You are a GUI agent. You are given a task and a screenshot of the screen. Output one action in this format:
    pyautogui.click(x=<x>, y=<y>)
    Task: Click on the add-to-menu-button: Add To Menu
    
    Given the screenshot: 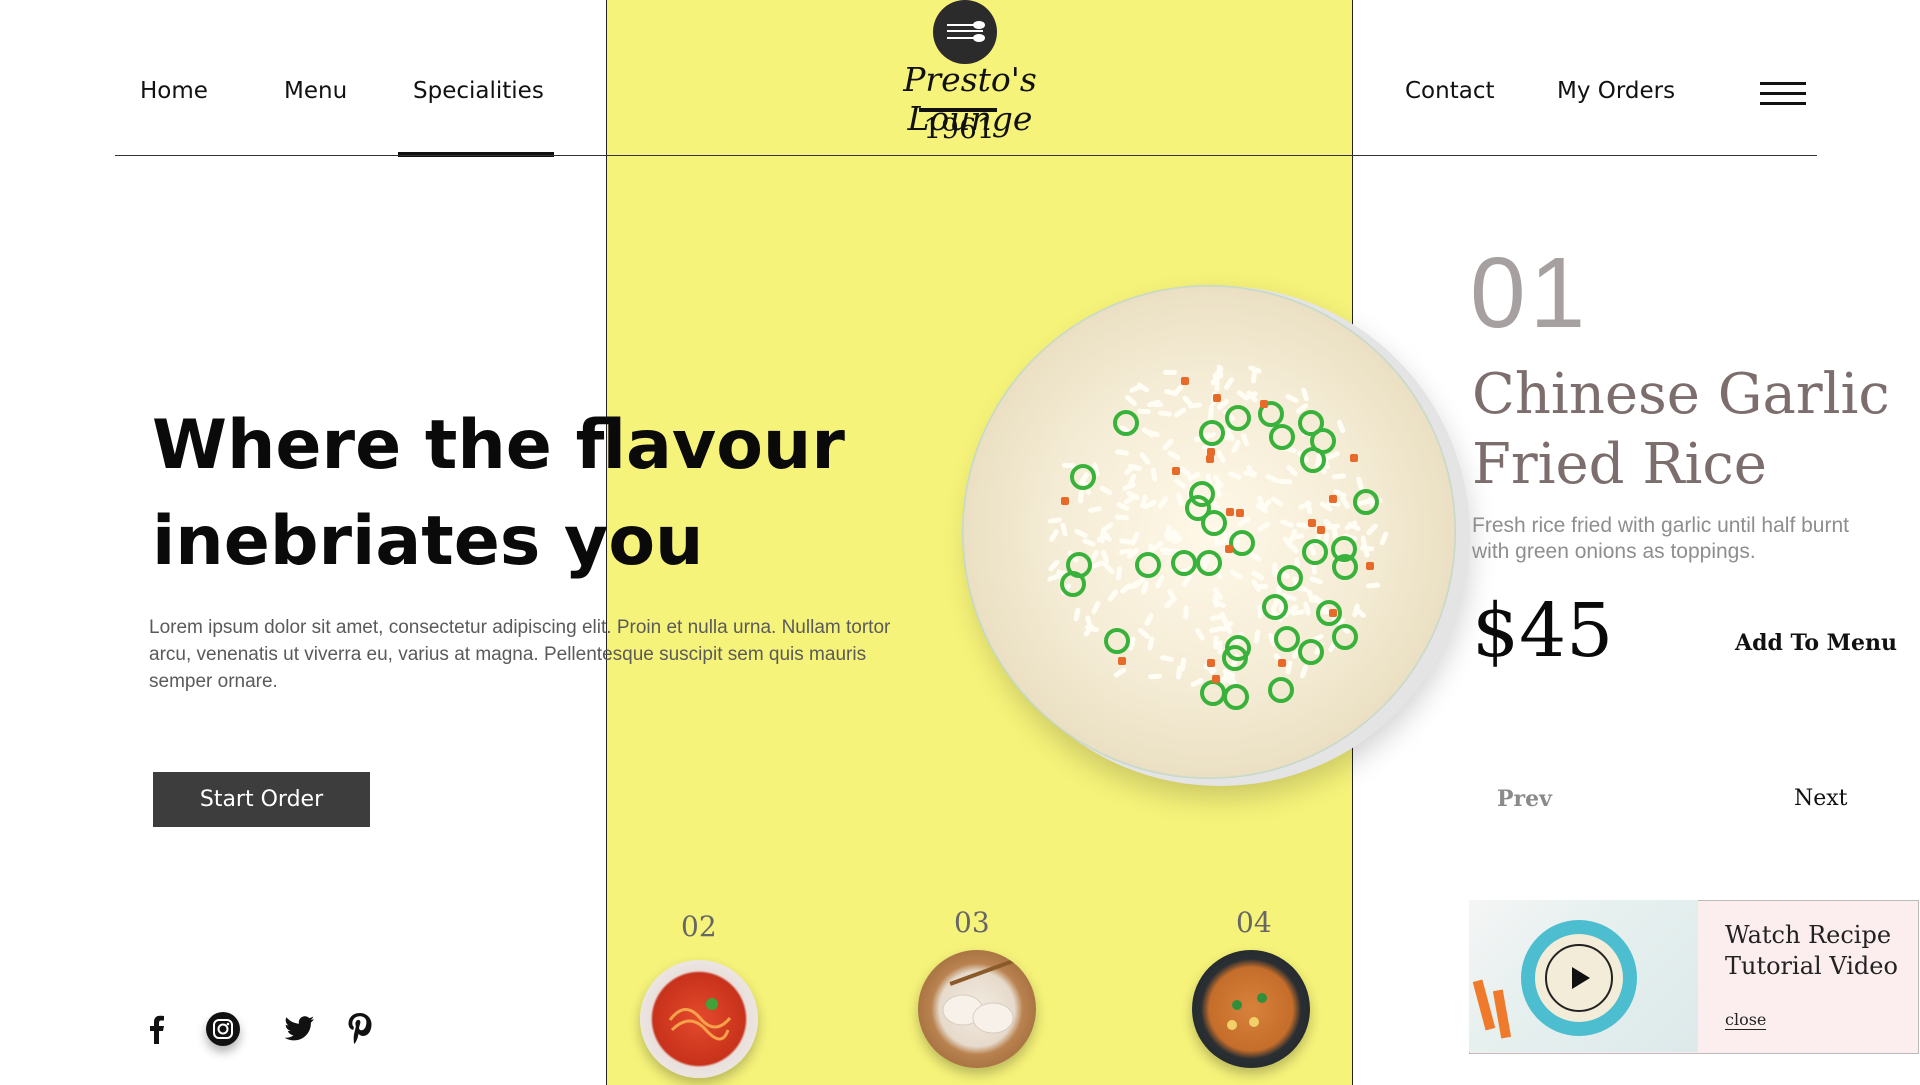 What is the action you would take?
    pyautogui.click(x=1816, y=643)
    